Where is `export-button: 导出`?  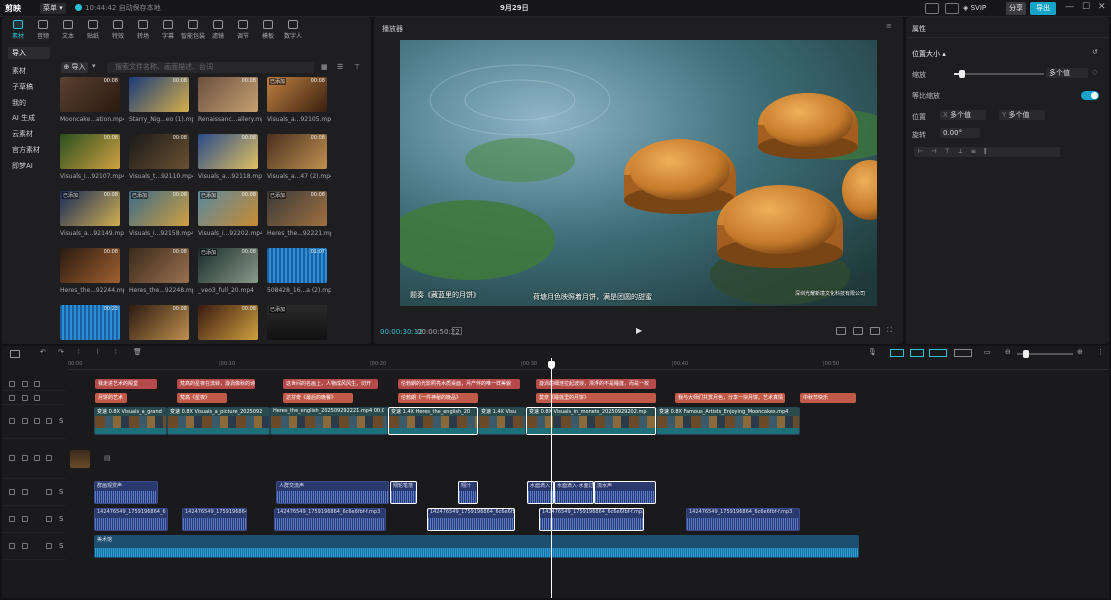 export-button: 导出 is located at coordinates (1043, 8).